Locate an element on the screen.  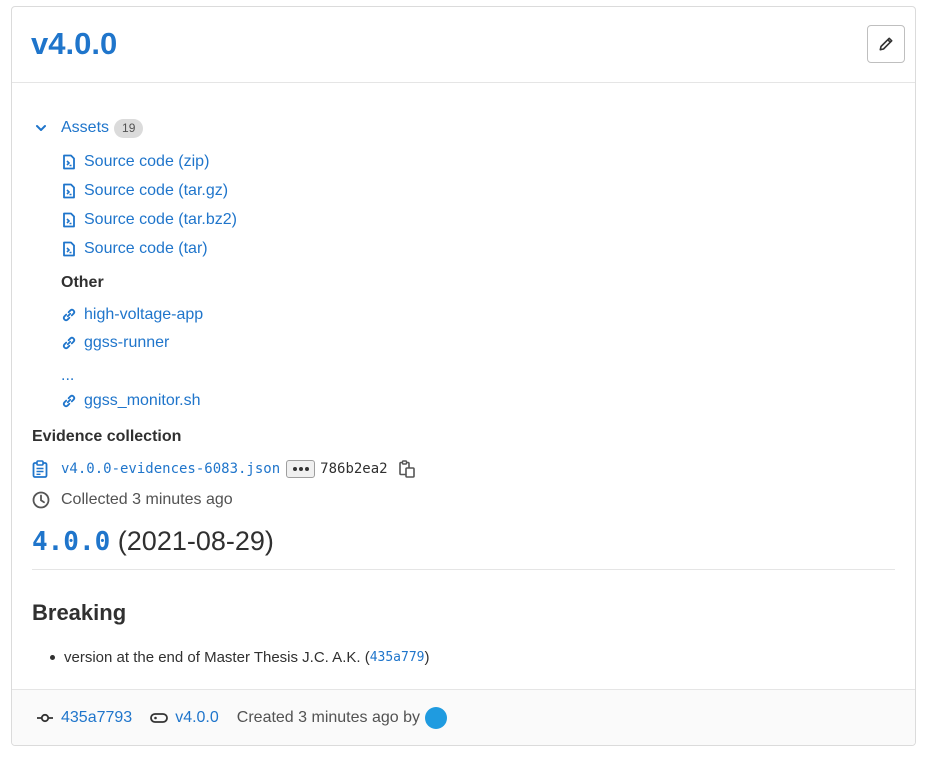
pencil-icon is located at coordinates (886, 44).